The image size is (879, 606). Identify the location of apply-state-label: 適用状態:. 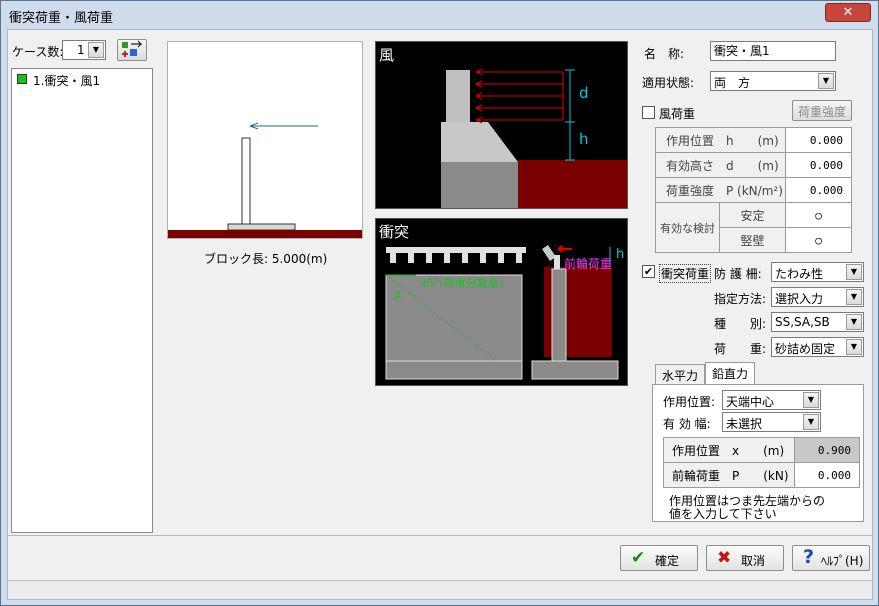
(668, 83).